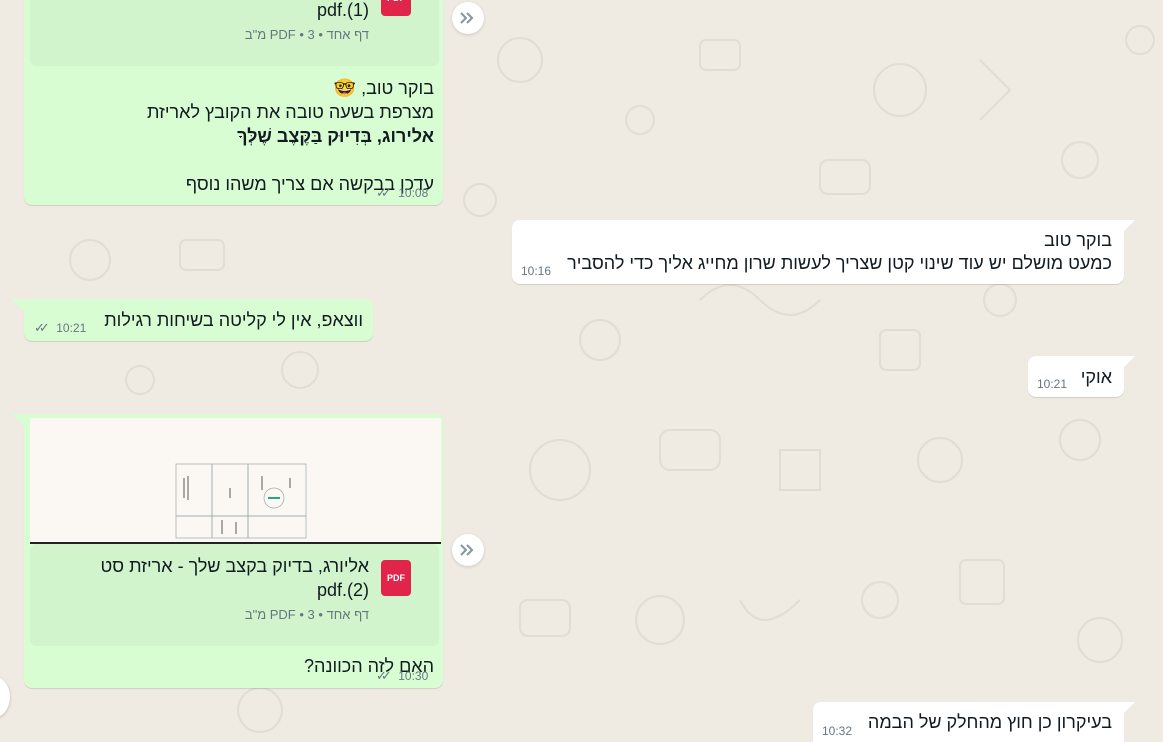  What do you see at coordinates (536, 271) in the screenshot?
I see `message-time: 10:16` at bounding box center [536, 271].